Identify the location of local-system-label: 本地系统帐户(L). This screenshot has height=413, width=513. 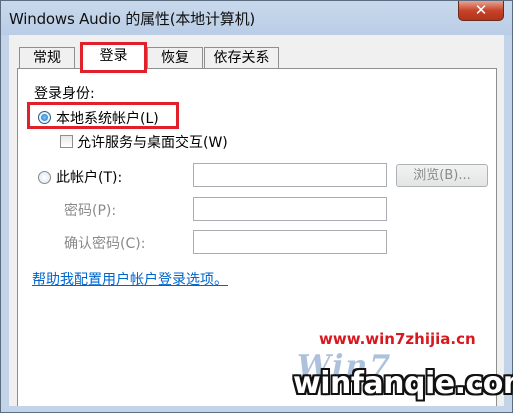
(107, 118).